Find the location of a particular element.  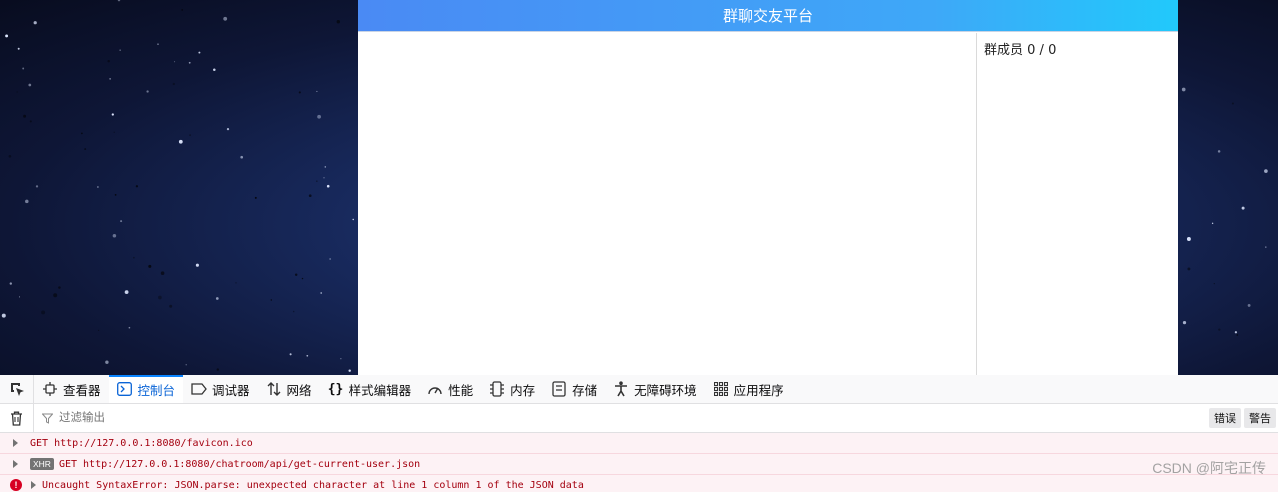

style-editor-icon: {} is located at coordinates (335, 389).